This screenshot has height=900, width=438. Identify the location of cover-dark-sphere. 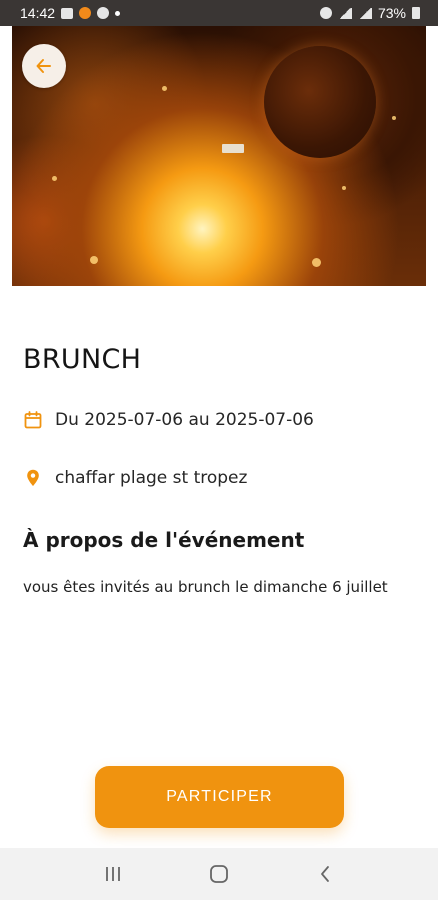
(320, 102).